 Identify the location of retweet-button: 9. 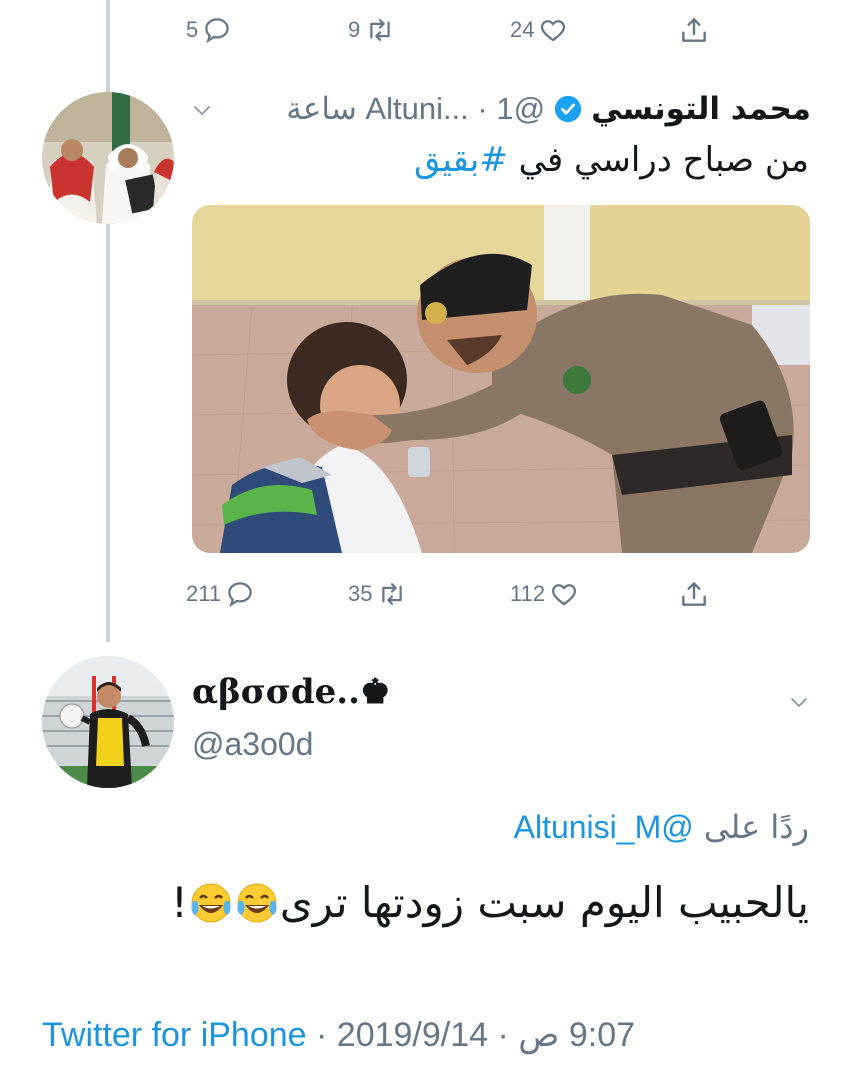
(372, 30).